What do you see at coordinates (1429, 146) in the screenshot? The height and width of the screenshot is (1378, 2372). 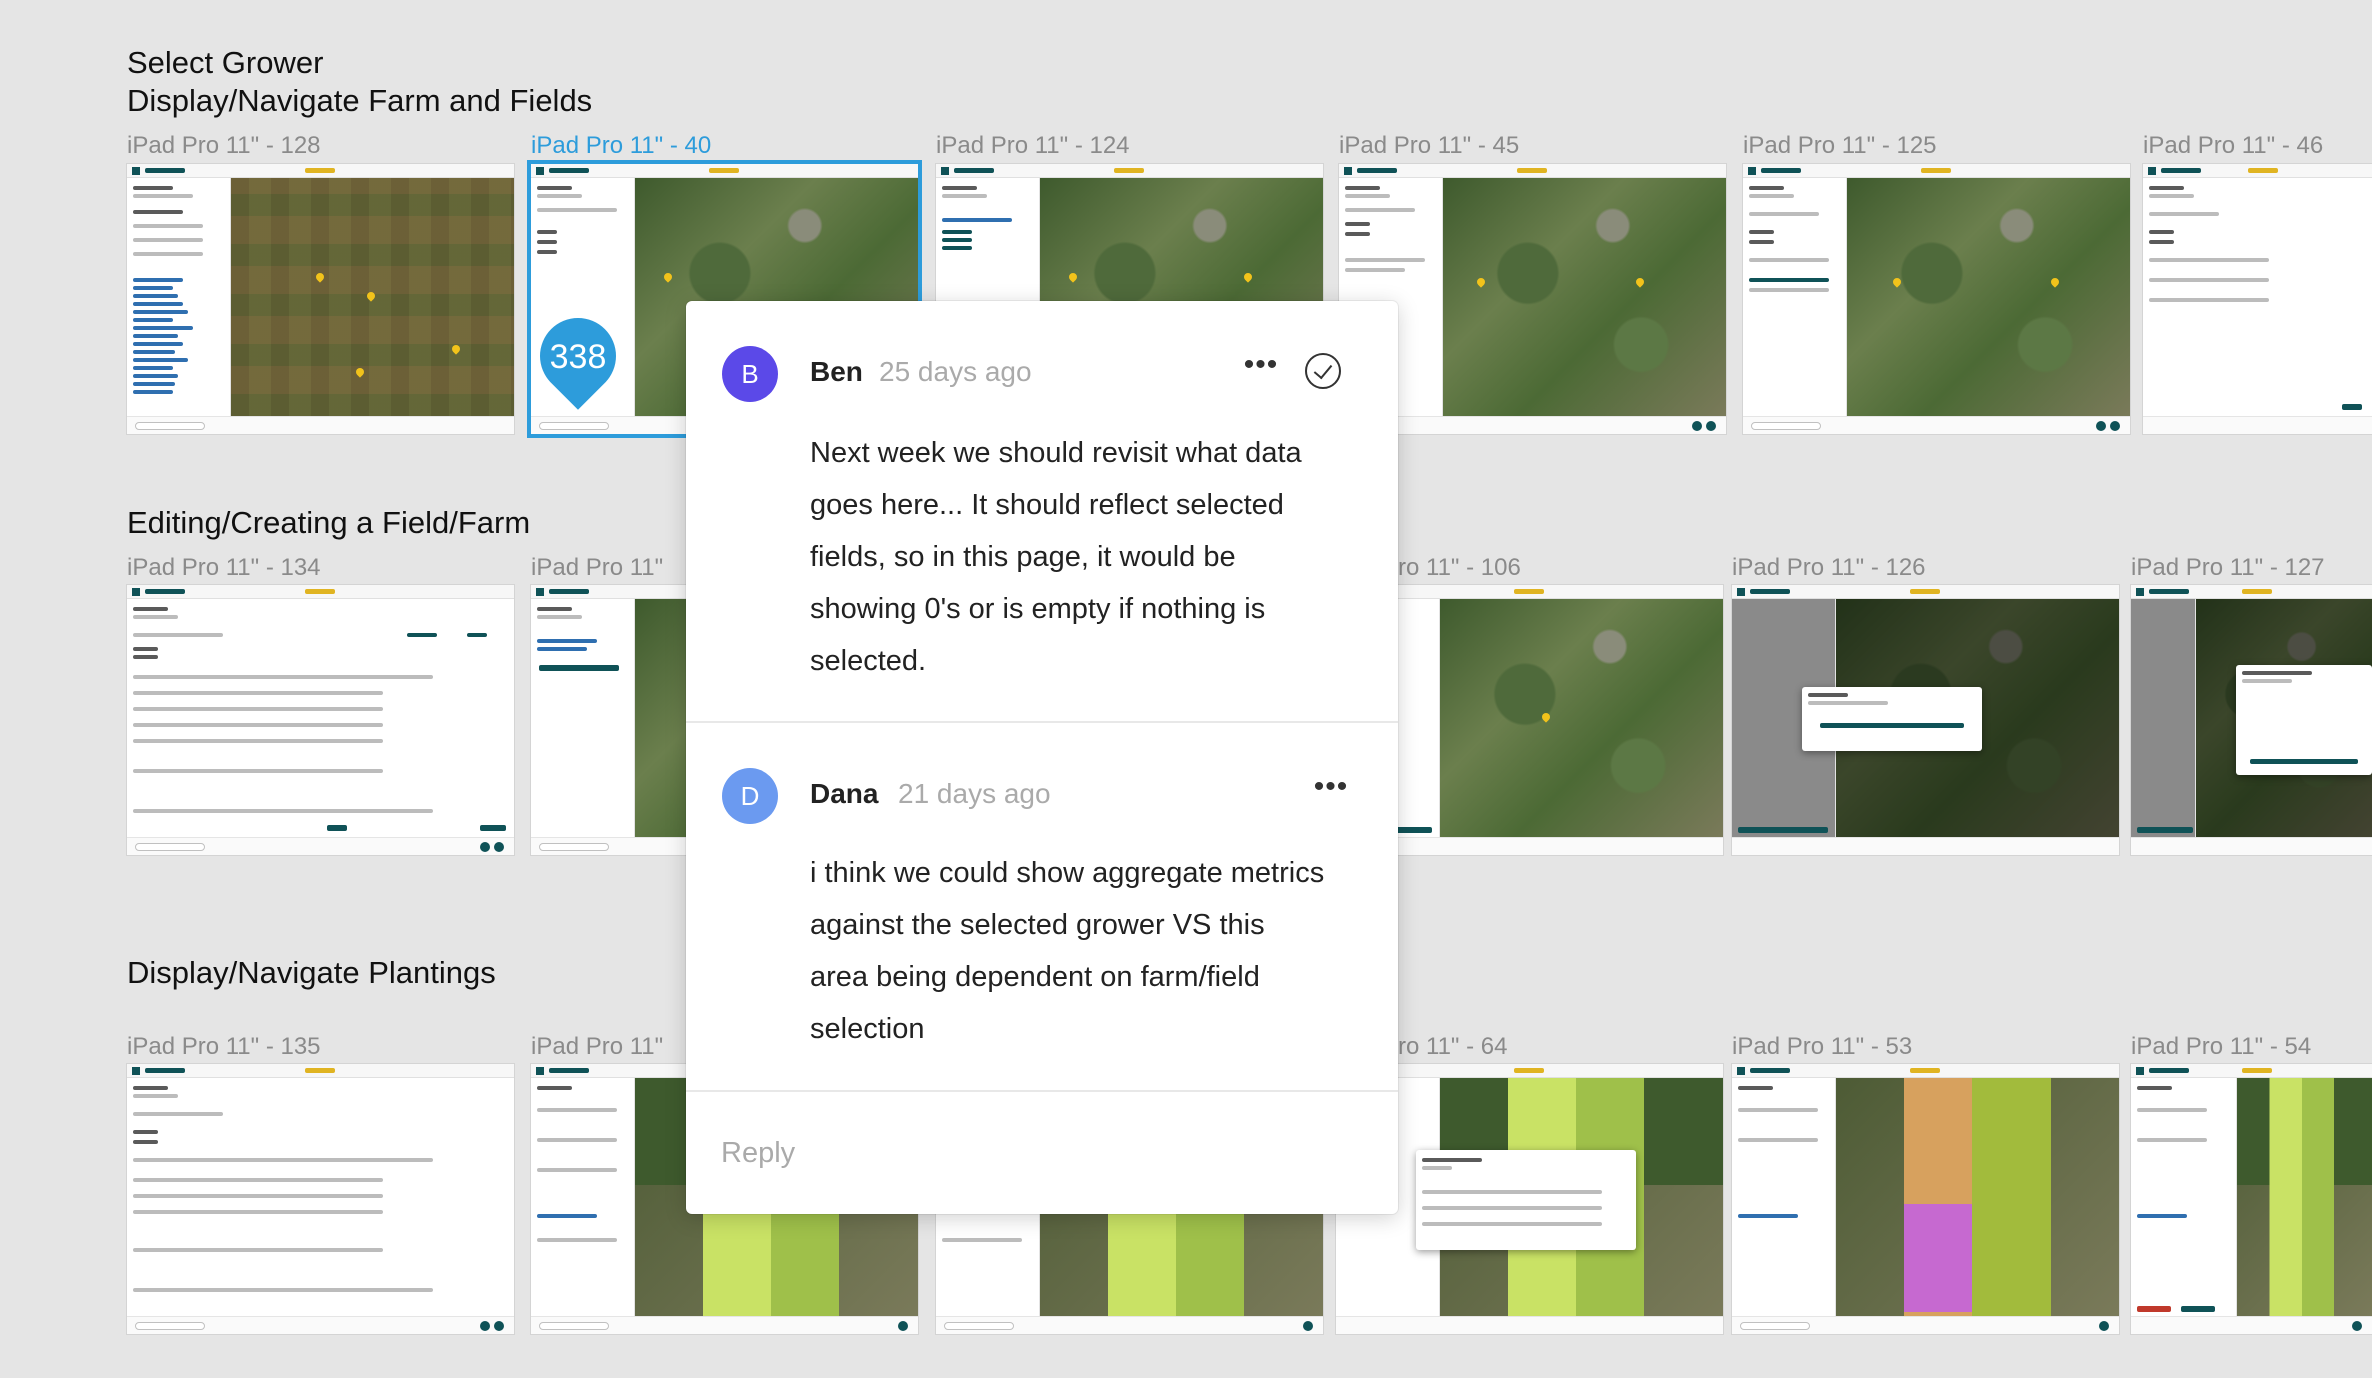 I see `frame-label: iPad Pro 11" - 45` at bounding box center [1429, 146].